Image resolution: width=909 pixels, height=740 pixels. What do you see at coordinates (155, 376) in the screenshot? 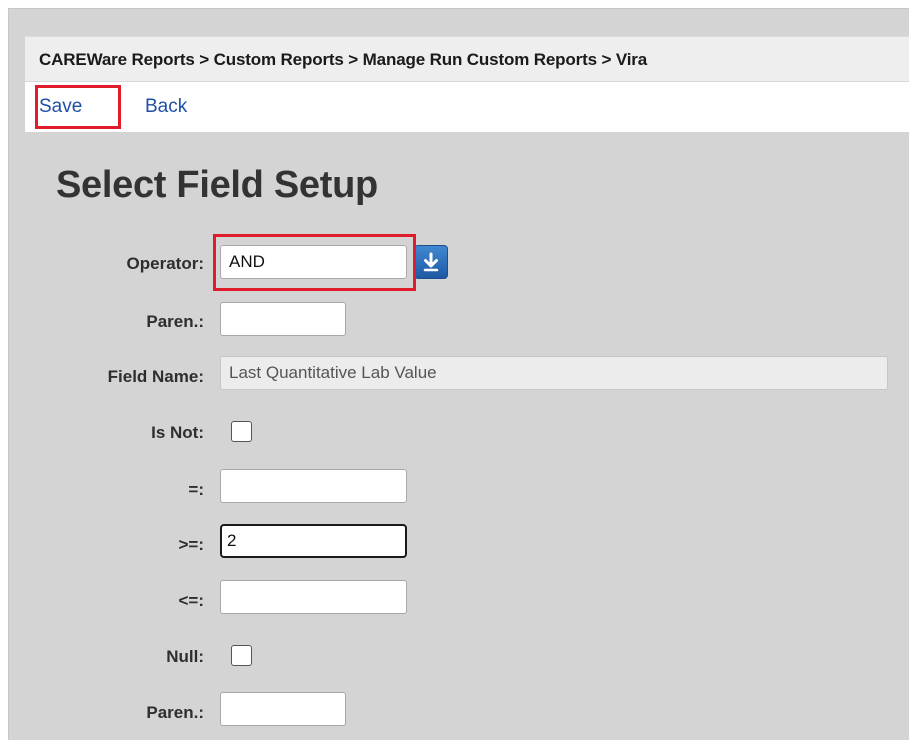
I see `field-name-label: Field Name:` at bounding box center [155, 376].